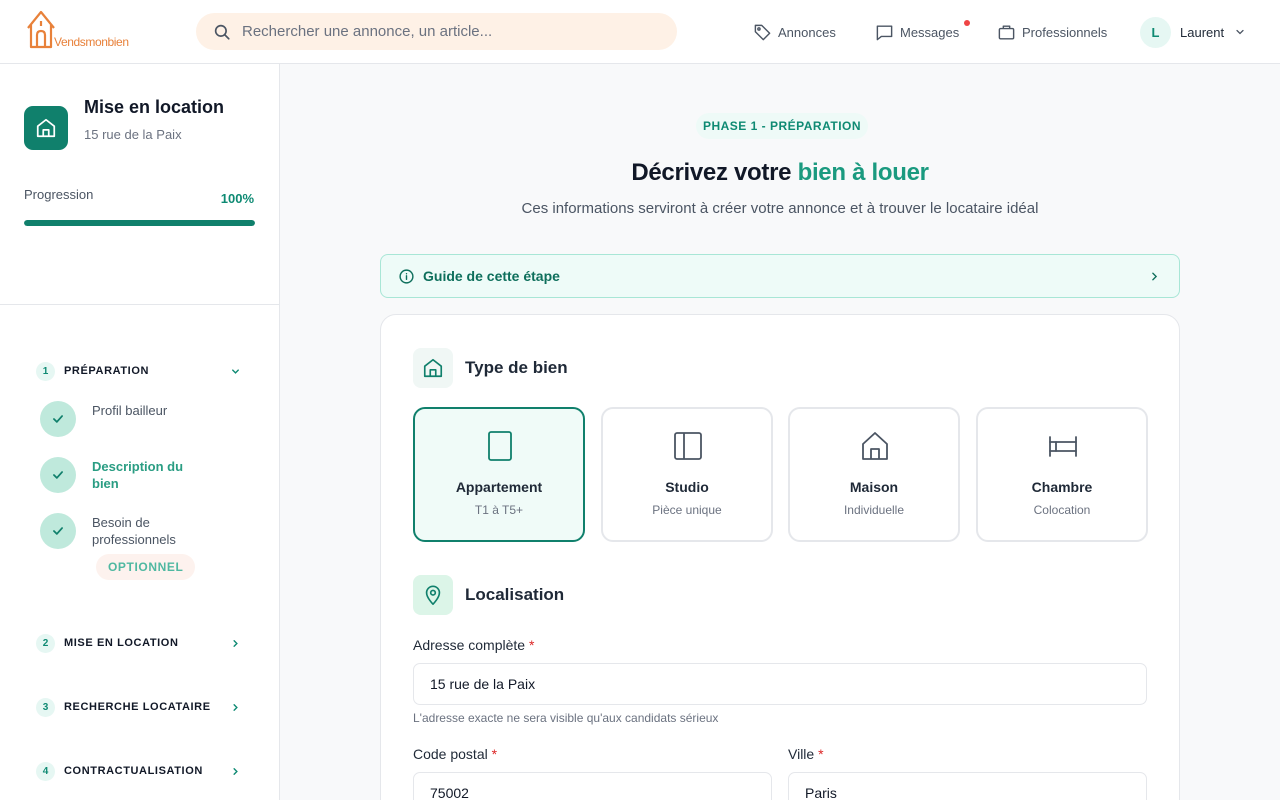 Image resolution: width=1280 pixels, height=800 pixels. Describe the element at coordinates (1062, 474) in the screenshot. I see `type-option-chambre: Chambre Colocation` at that location.